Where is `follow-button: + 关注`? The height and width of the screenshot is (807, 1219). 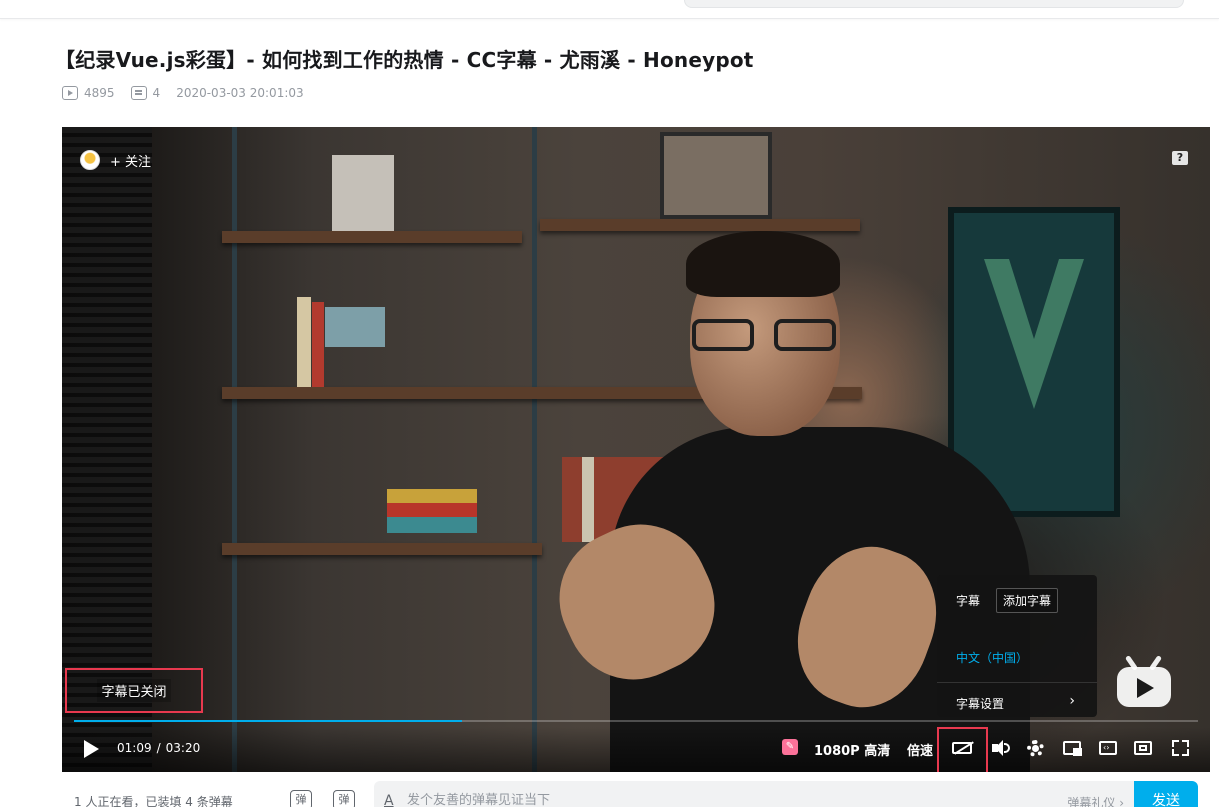 follow-button: + 关注 is located at coordinates (130, 160).